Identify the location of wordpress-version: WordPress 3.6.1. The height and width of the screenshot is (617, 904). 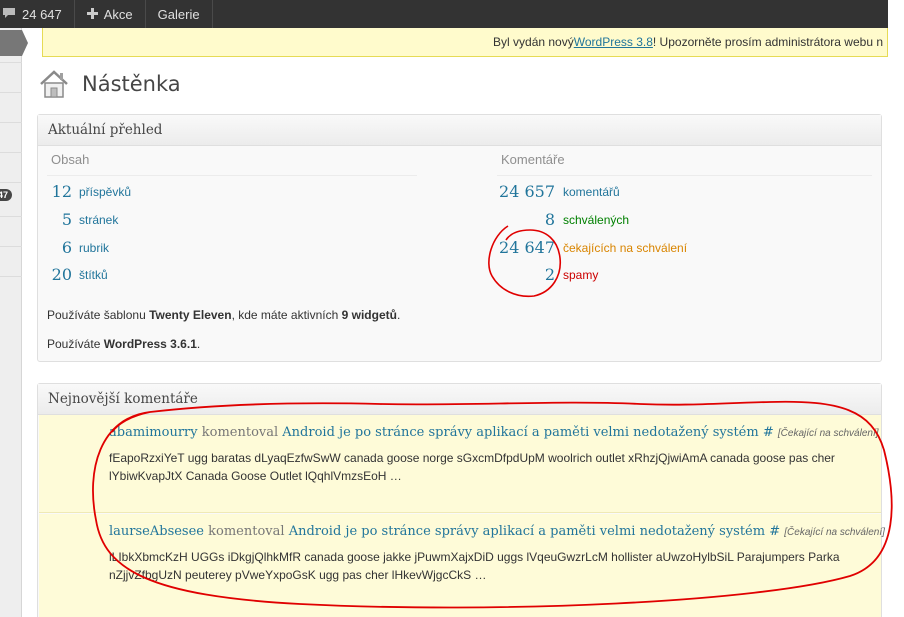
(150, 344).